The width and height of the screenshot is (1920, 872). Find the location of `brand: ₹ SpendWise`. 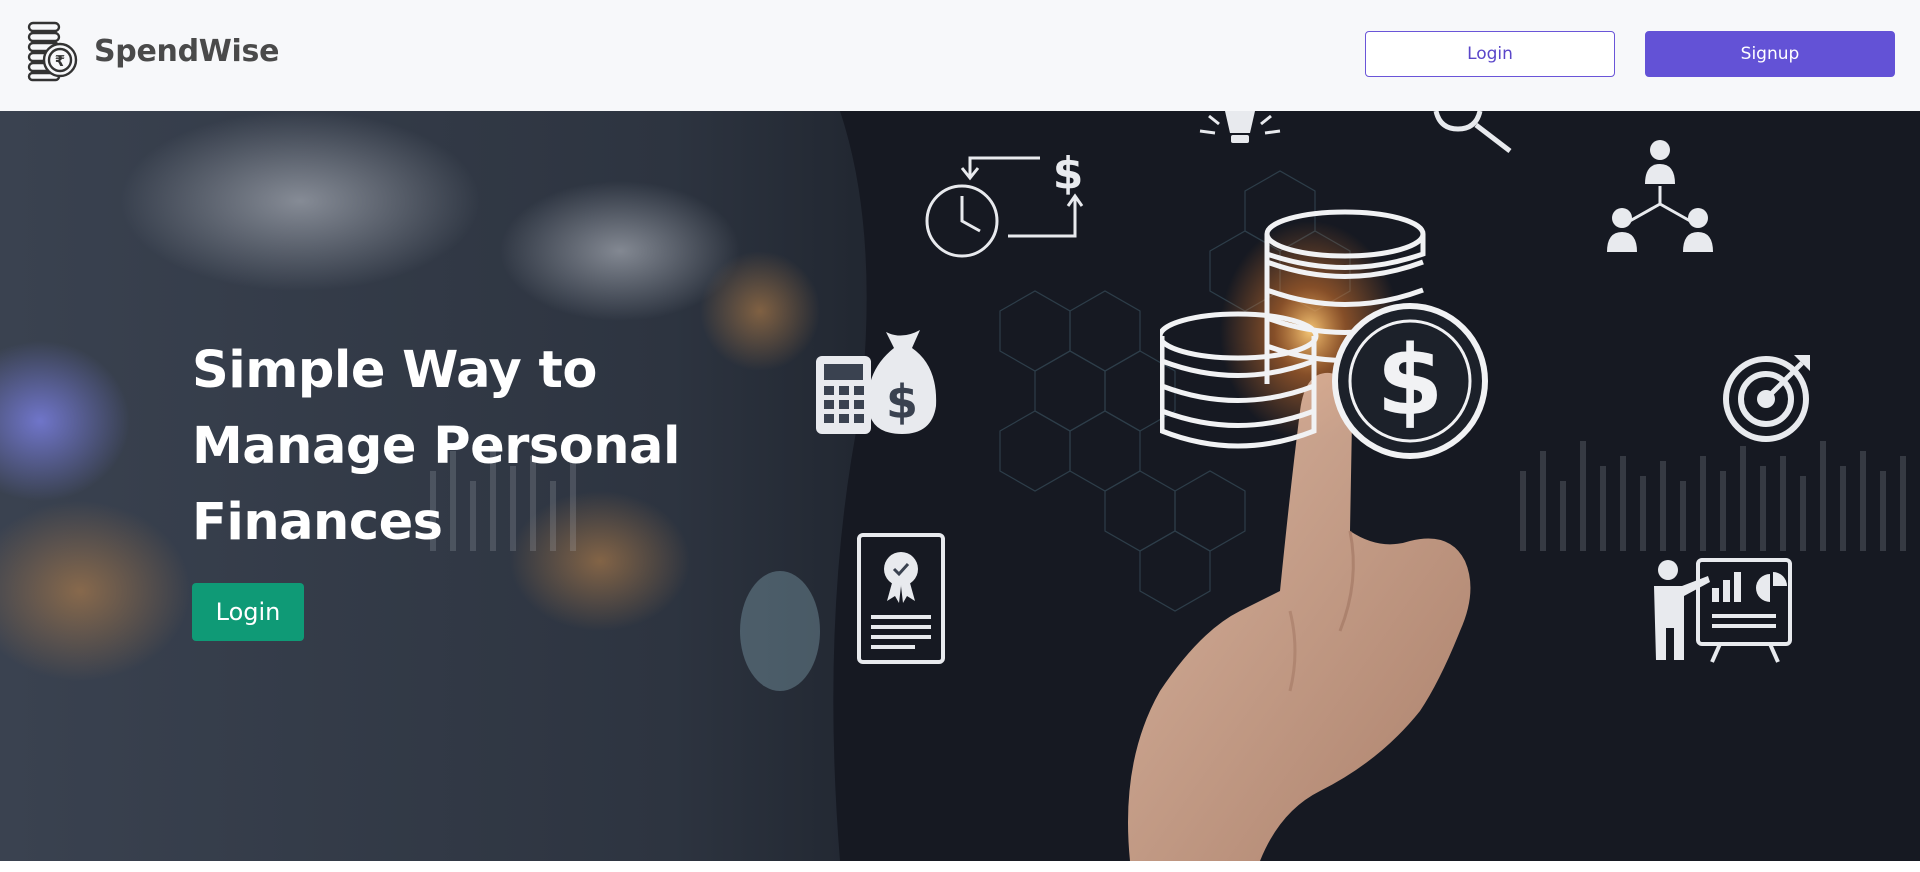

brand: ₹ SpendWise is located at coordinates (152, 51).